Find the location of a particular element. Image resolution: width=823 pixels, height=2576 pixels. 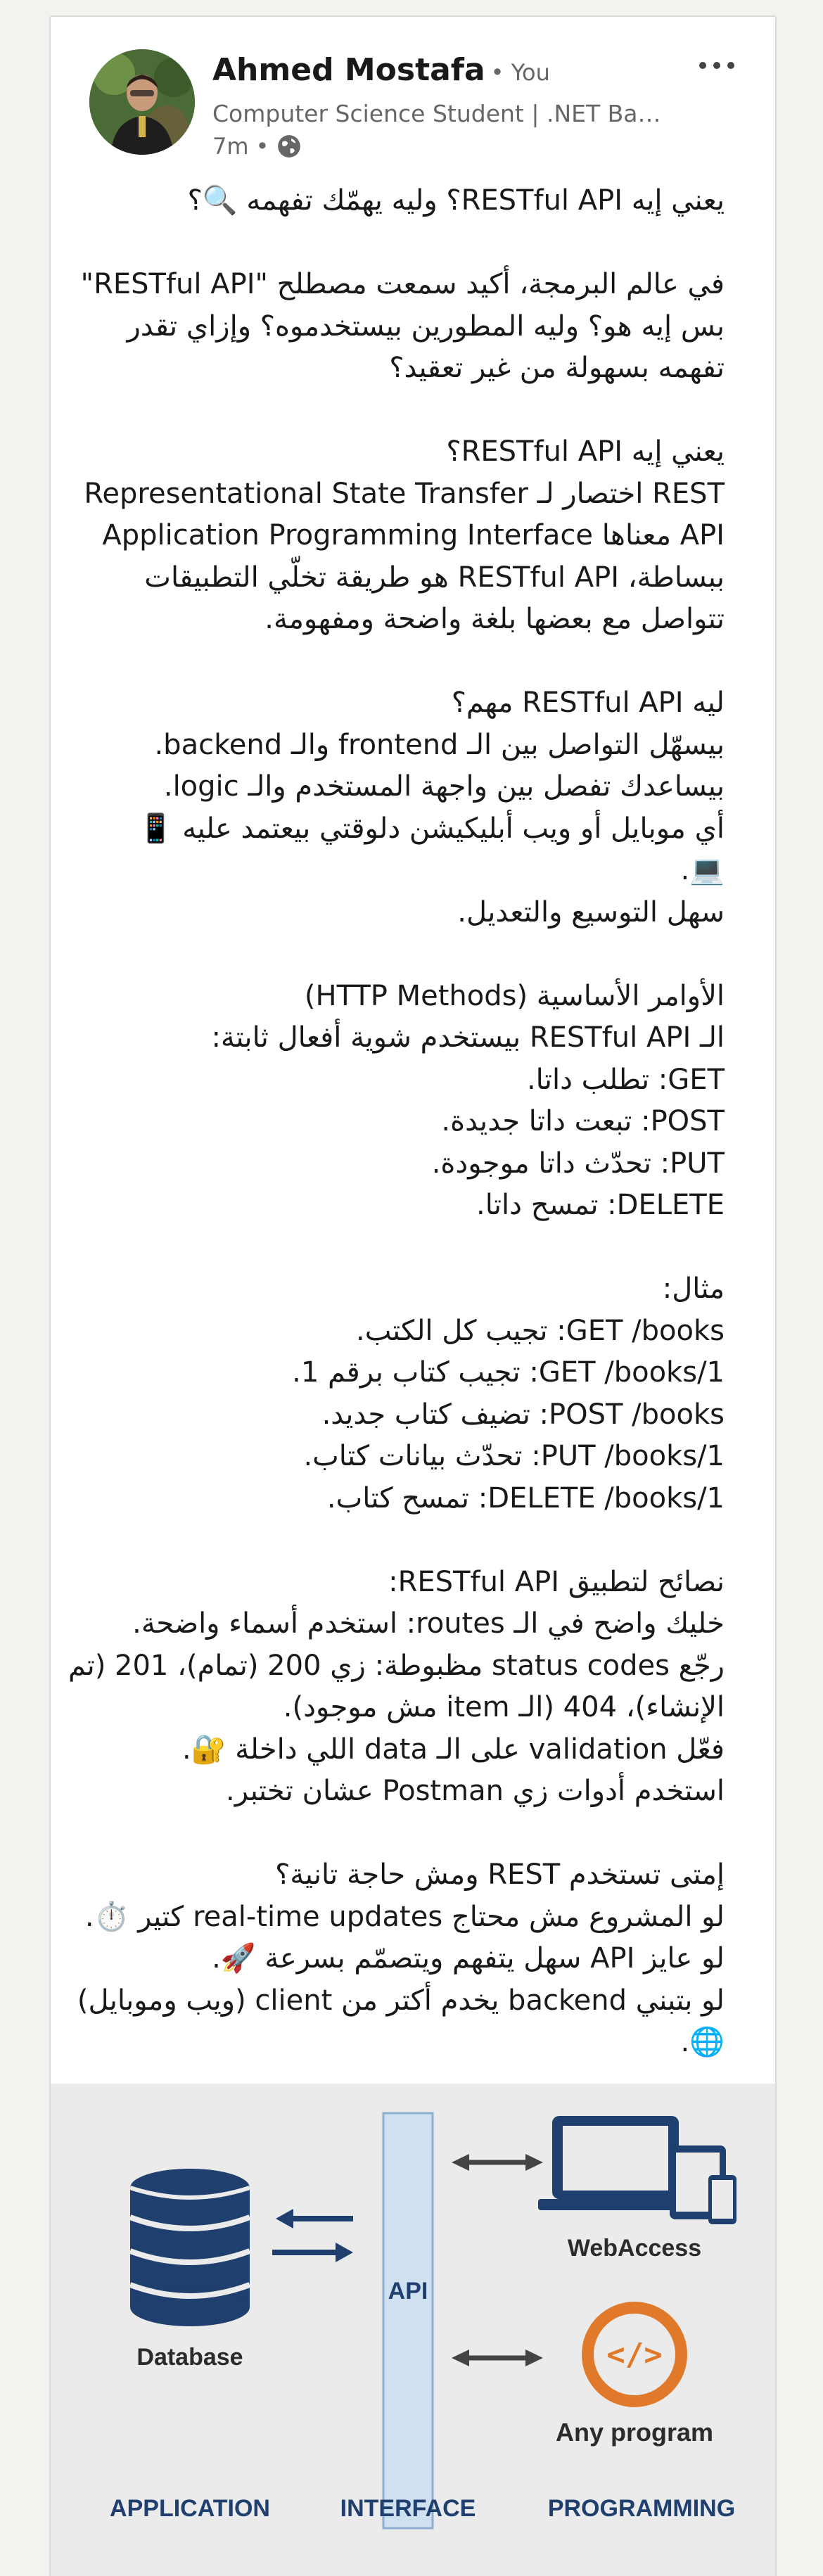

api-bar is located at coordinates (408, 2321).